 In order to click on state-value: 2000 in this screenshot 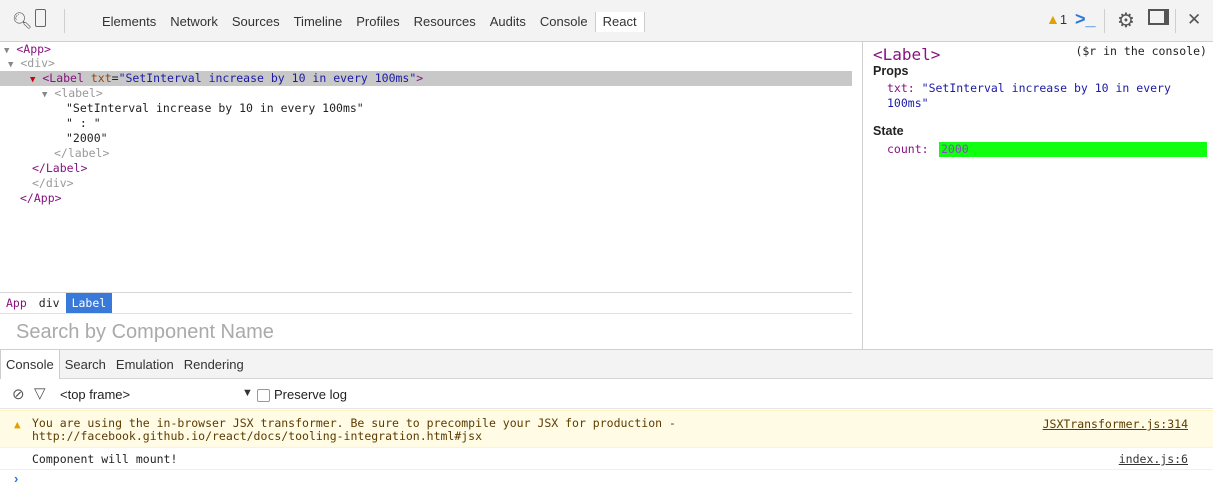, I will do `click(955, 149)`.